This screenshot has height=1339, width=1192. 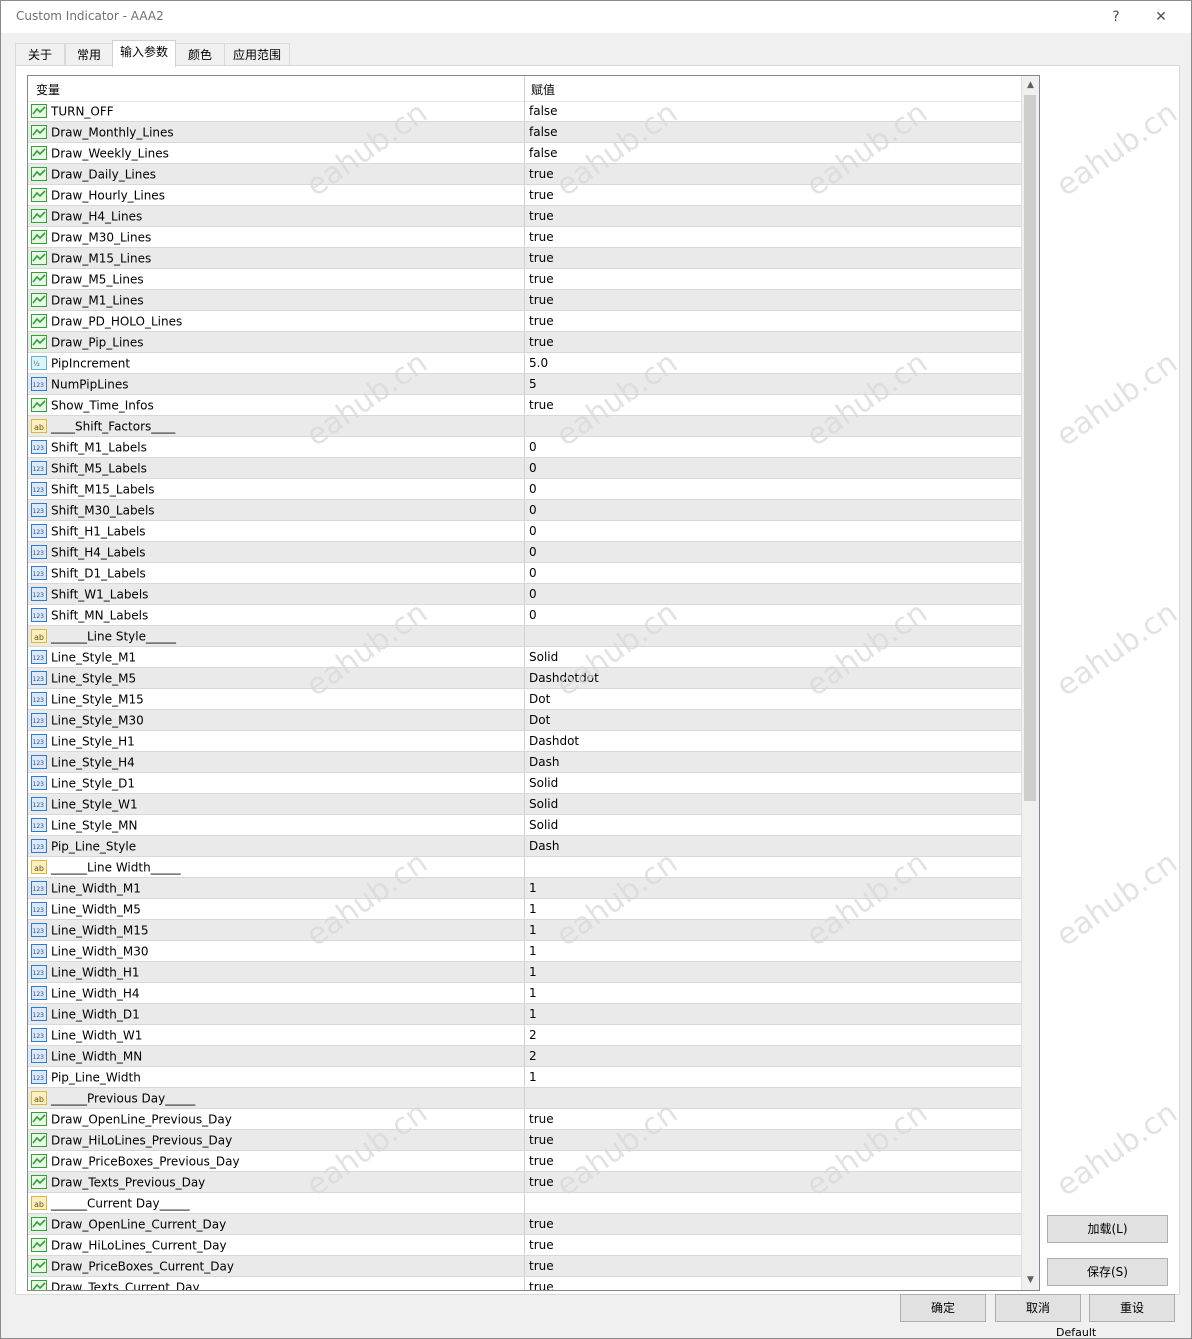 What do you see at coordinates (276, 741) in the screenshot?
I see `param-name-cell: 123 Line_Style_H1` at bounding box center [276, 741].